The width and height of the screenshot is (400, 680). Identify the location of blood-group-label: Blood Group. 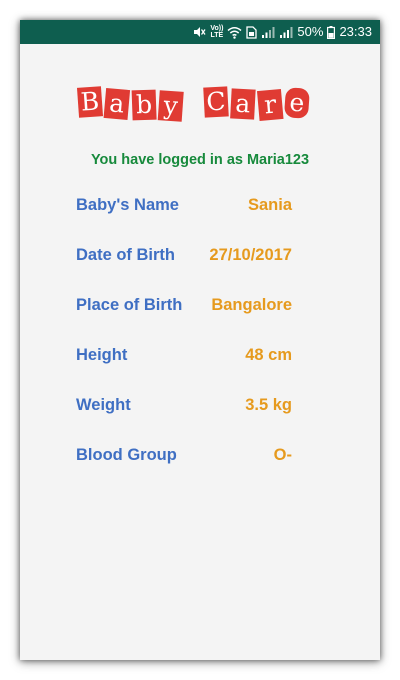
(126, 455).